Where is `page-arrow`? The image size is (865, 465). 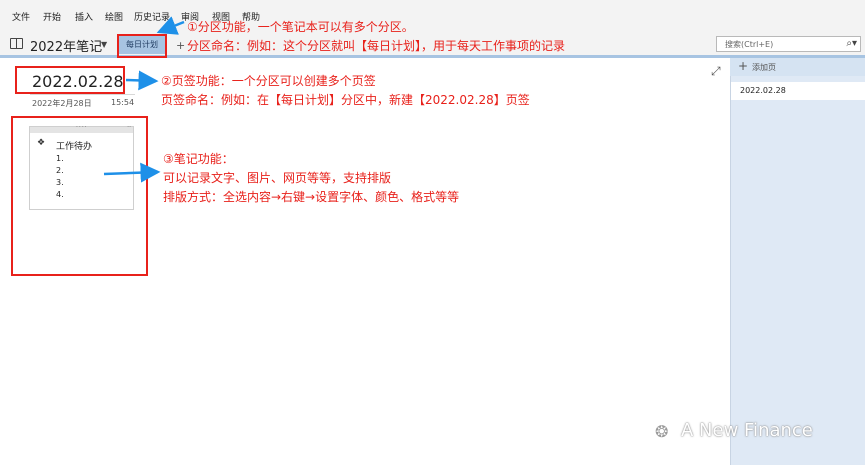
page-arrow is located at coordinates (142, 80).